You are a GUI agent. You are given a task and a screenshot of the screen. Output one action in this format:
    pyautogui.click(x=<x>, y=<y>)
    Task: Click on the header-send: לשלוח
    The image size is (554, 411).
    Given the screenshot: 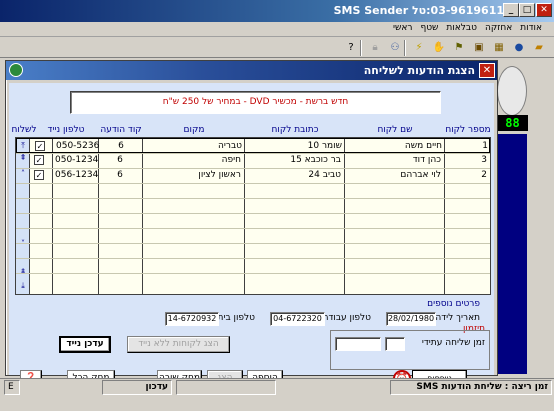 What is the action you would take?
    pyautogui.click(x=24, y=131)
    